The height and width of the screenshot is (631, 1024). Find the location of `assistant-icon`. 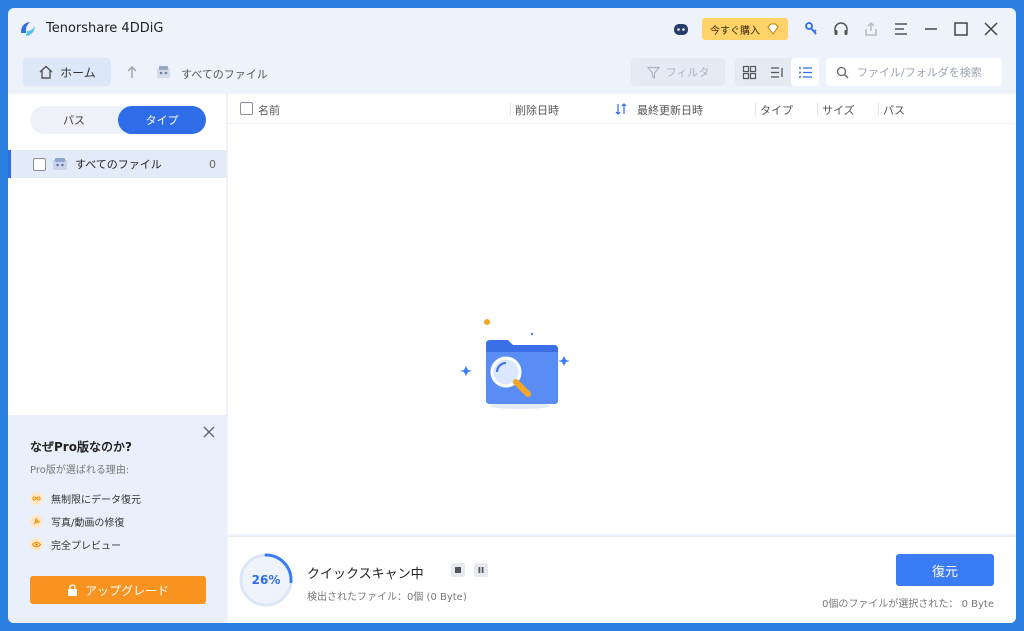

assistant-icon is located at coordinates (681, 29).